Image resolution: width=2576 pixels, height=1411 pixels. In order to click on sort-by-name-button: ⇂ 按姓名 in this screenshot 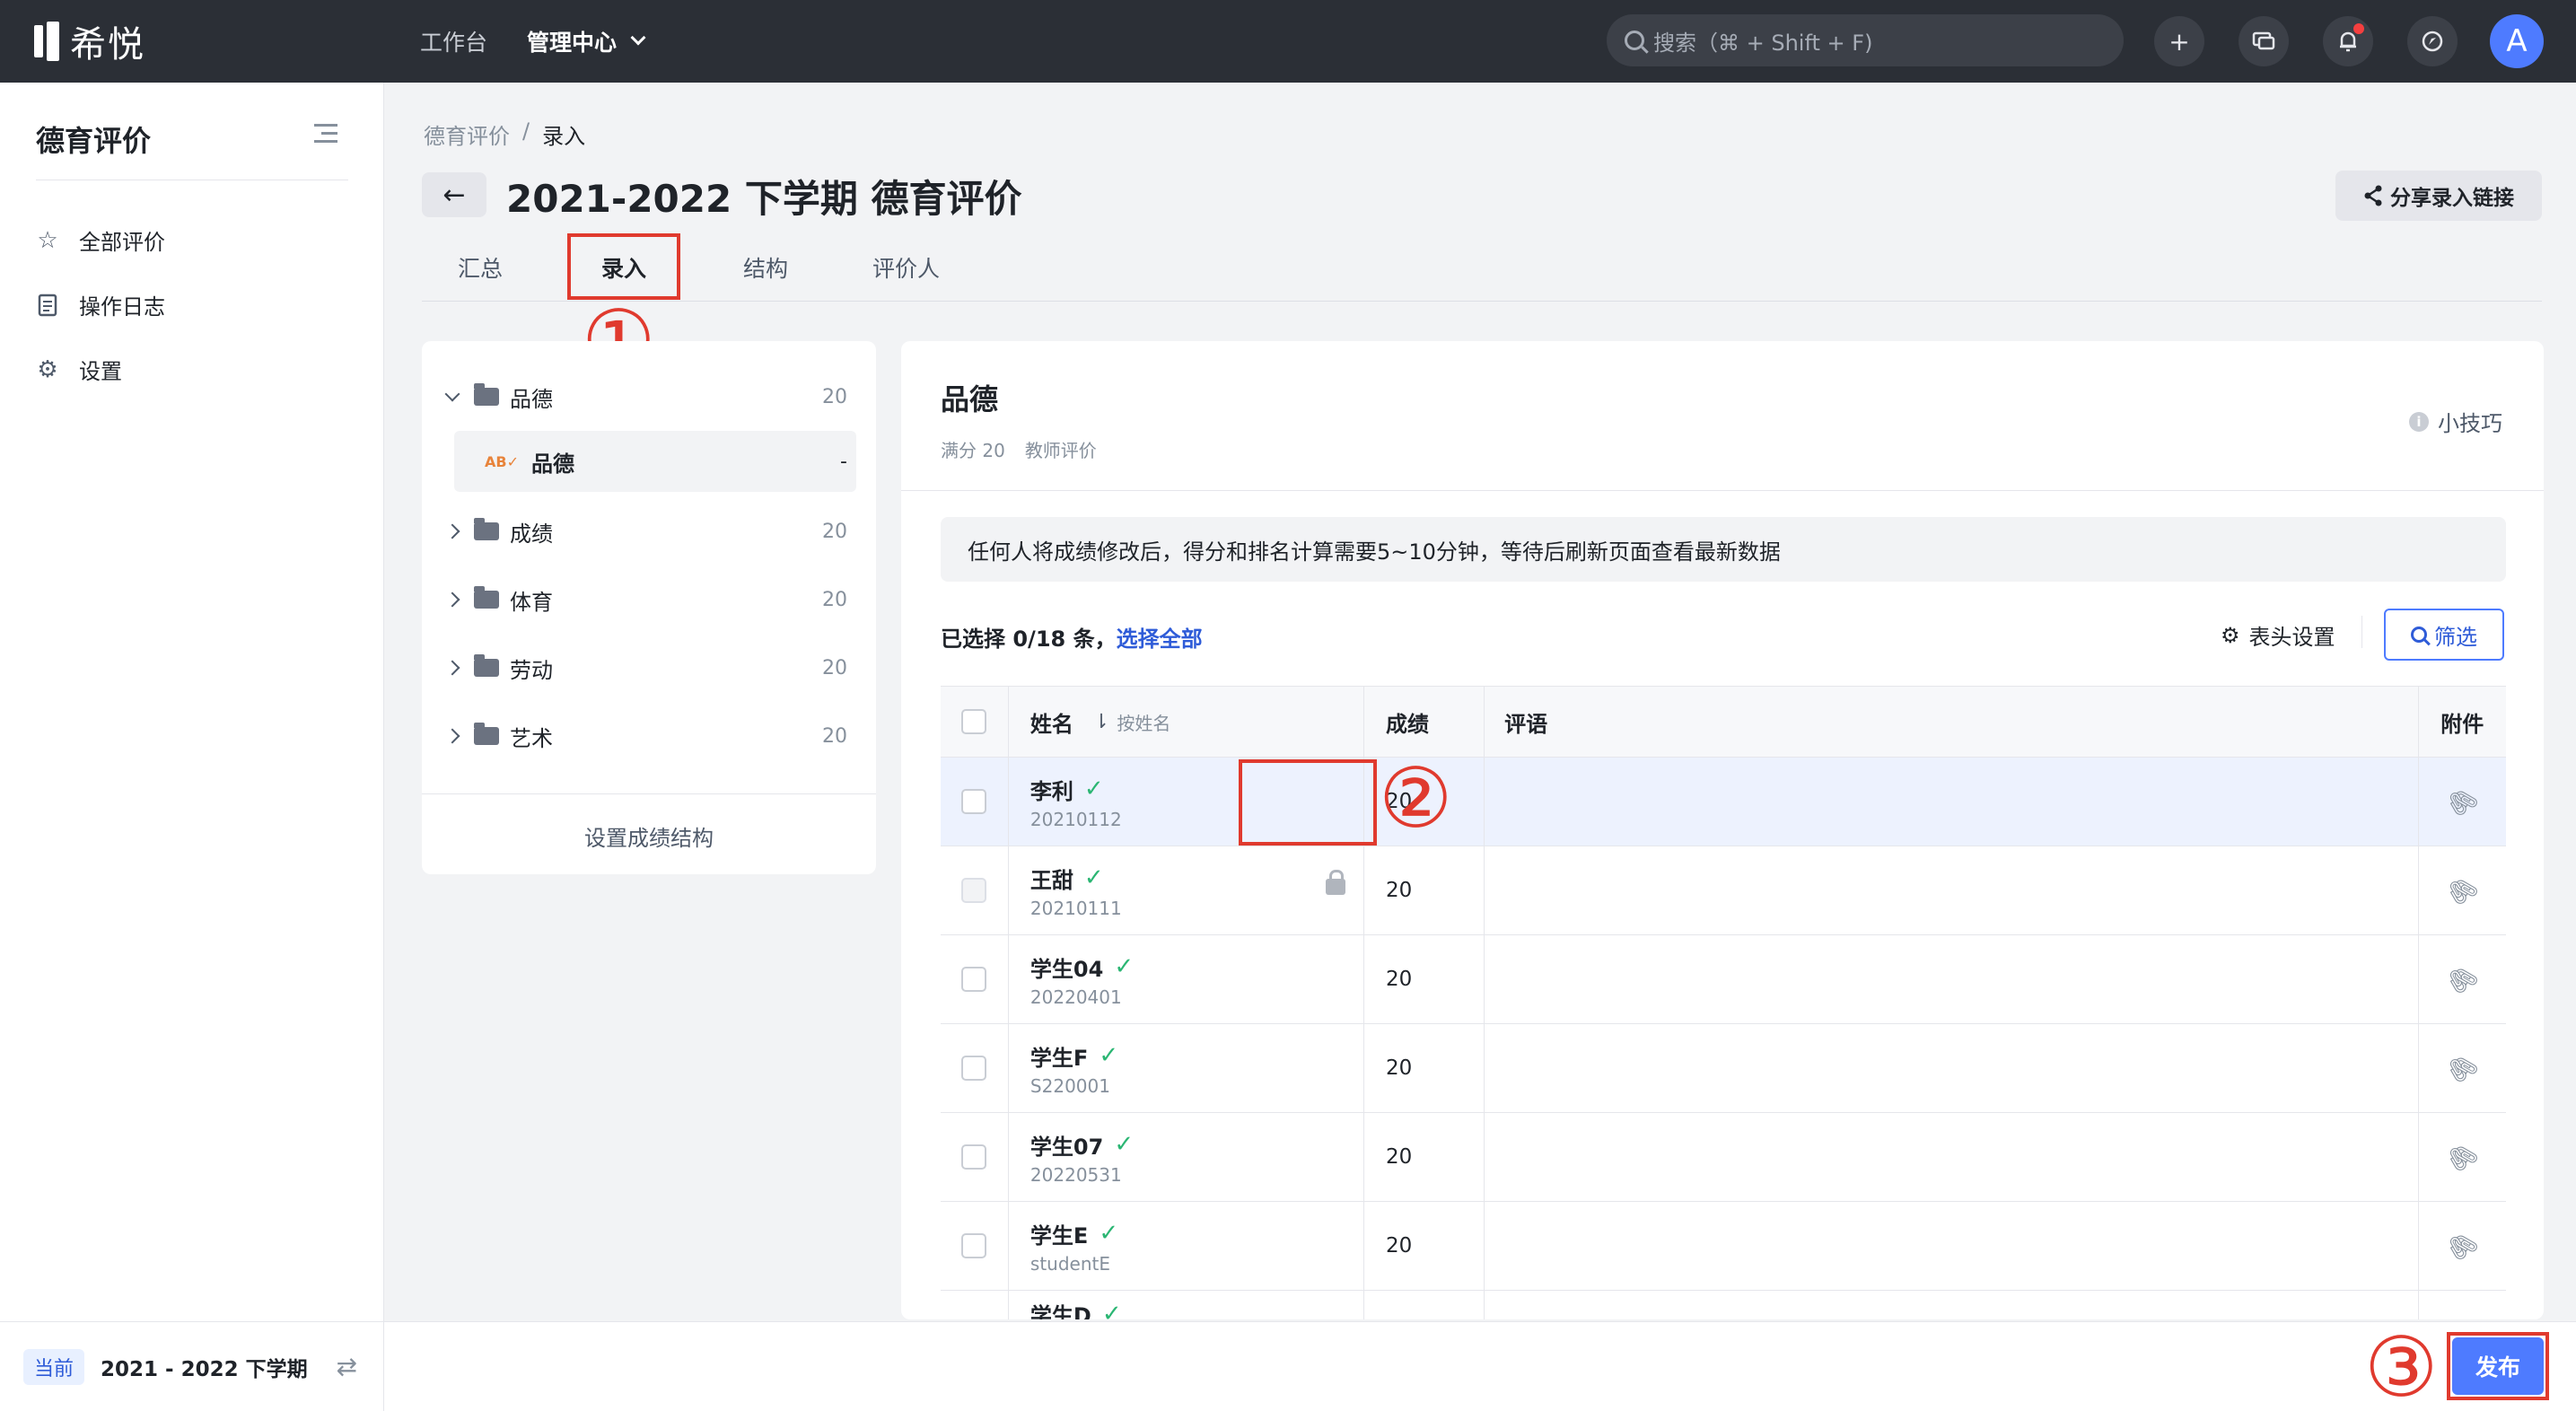, I will do `click(1131, 722)`.